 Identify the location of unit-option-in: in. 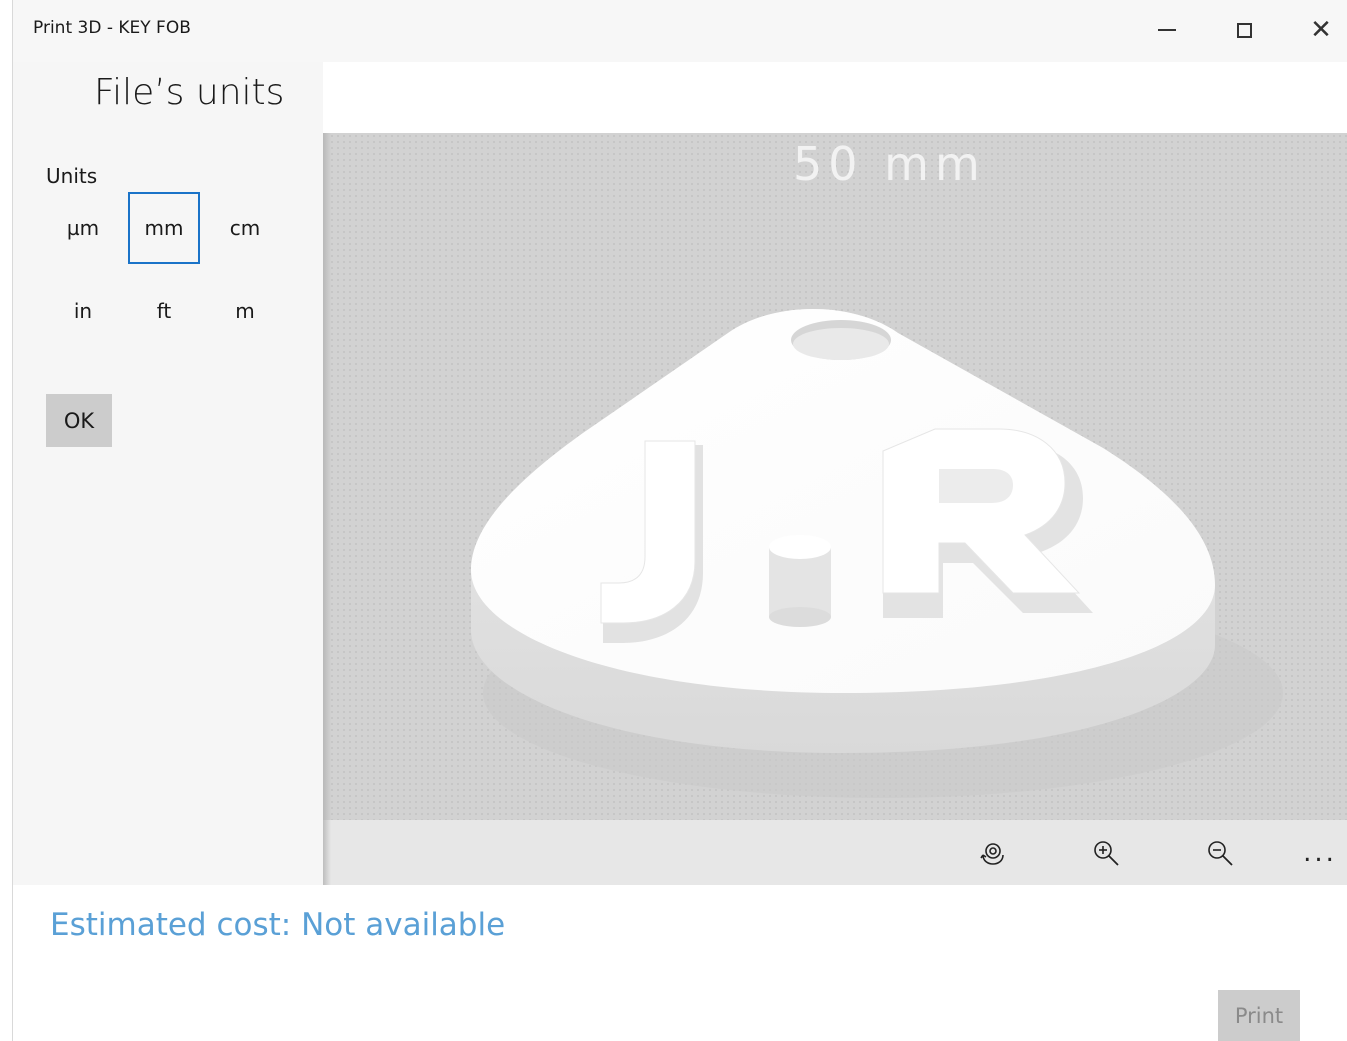
(83, 311).